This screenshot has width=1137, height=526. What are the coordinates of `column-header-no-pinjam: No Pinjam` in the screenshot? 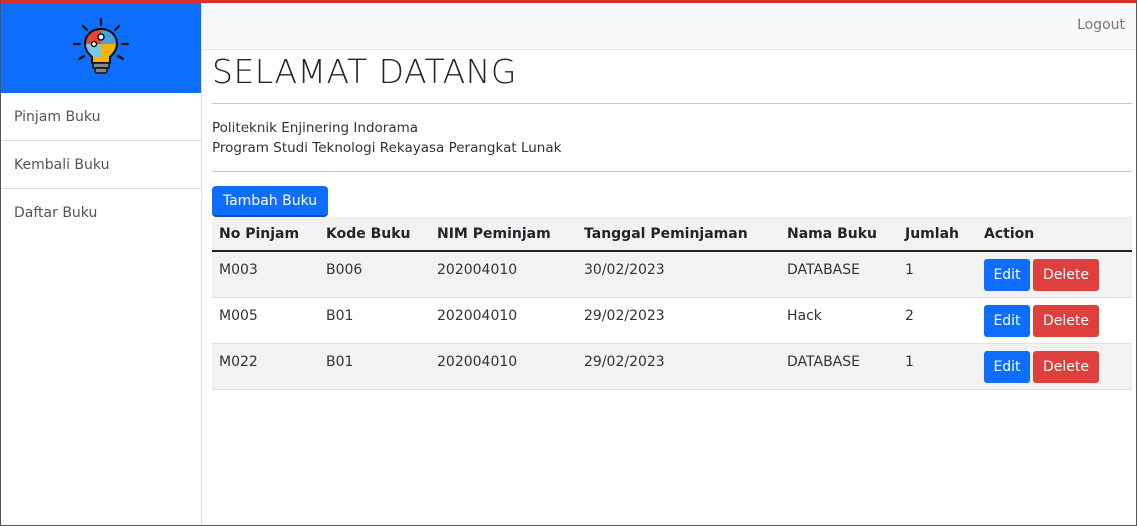 It's located at (259, 233).